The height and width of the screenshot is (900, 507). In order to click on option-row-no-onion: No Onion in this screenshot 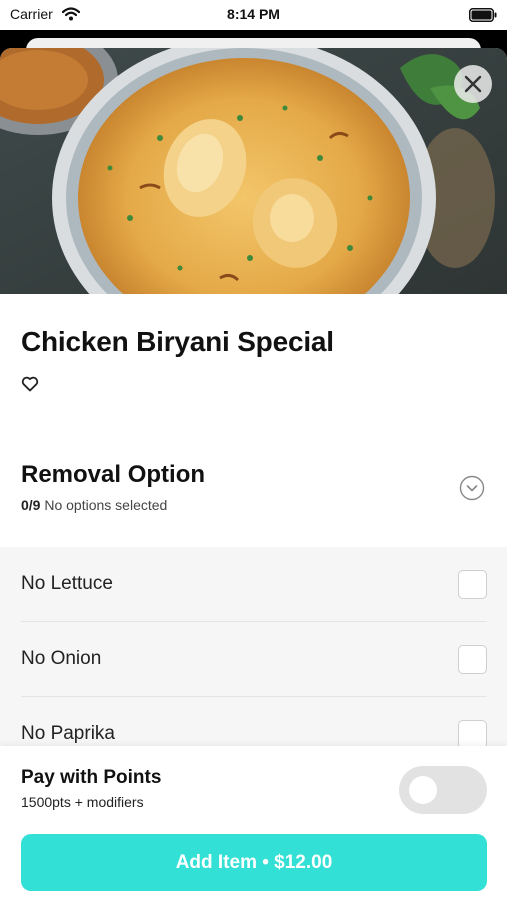, I will do `click(253, 659)`.